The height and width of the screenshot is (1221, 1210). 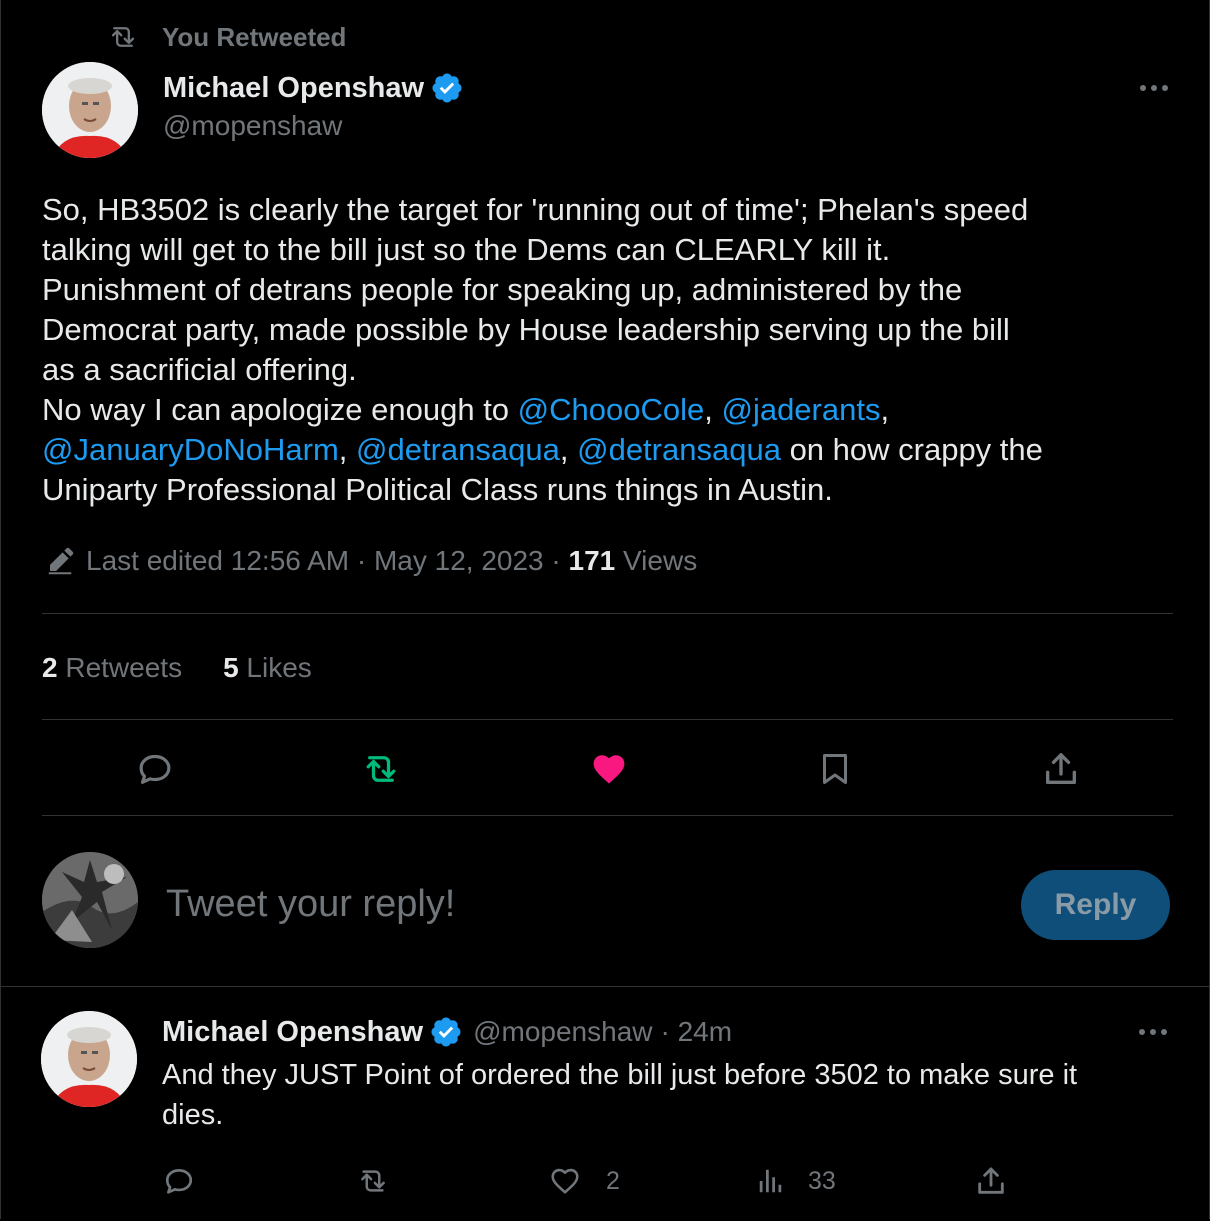 What do you see at coordinates (592, 560) in the screenshot?
I see `views-count: 171` at bounding box center [592, 560].